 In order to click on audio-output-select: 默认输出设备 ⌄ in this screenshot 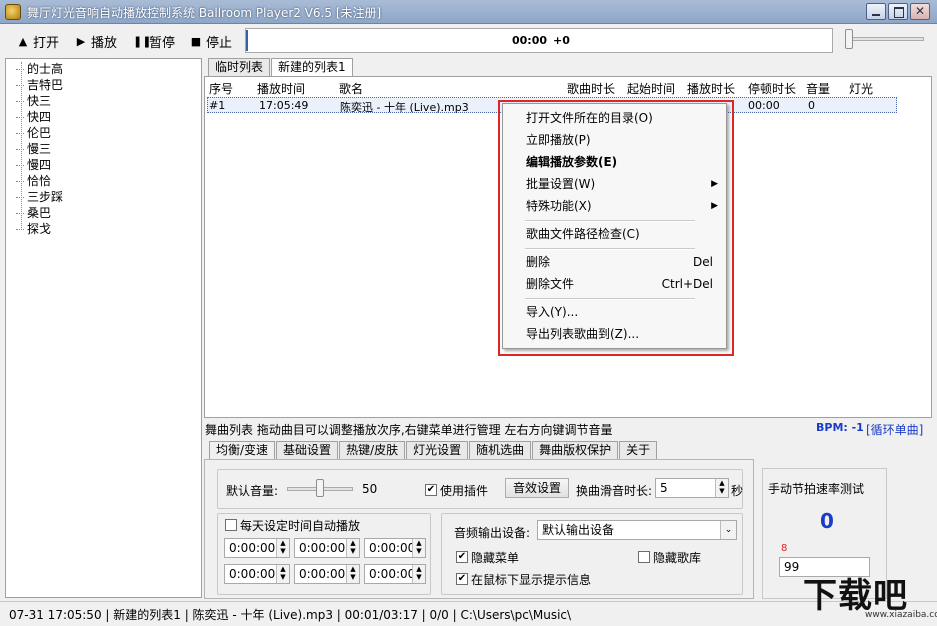, I will do `click(637, 530)`.